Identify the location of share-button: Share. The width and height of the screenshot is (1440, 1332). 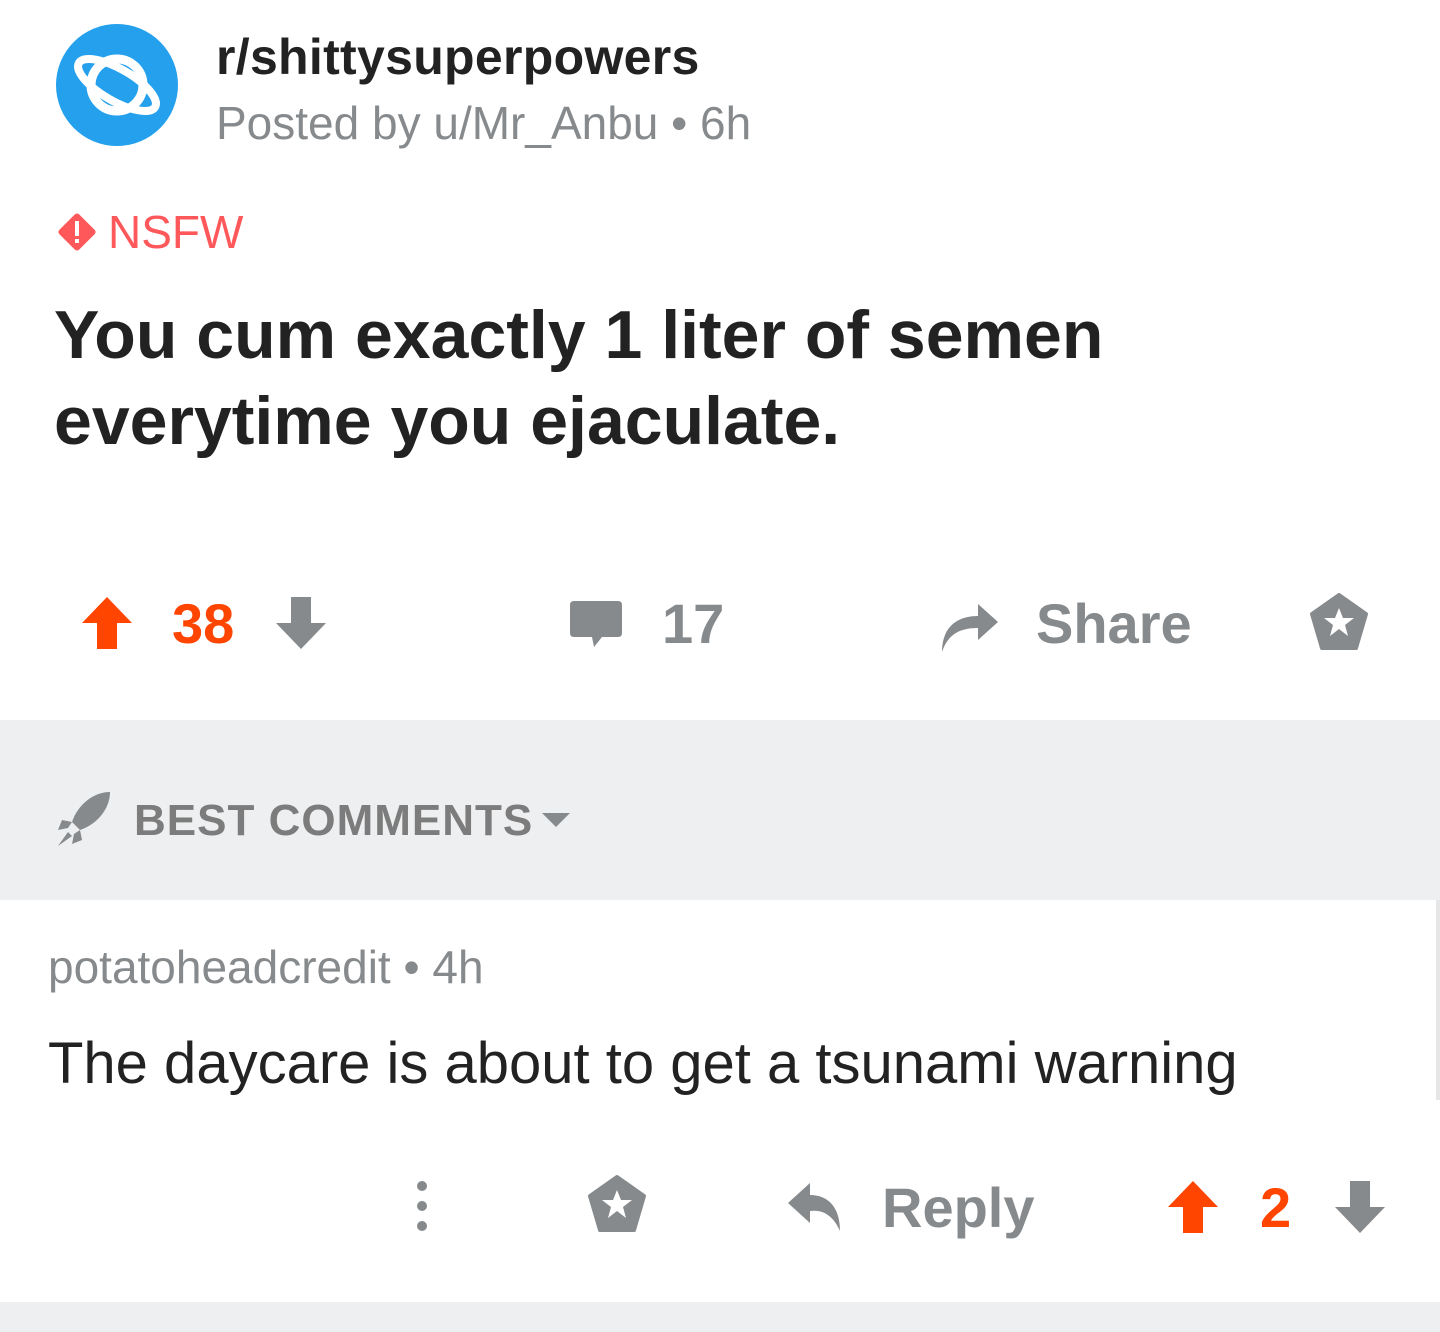
(1065, 623).